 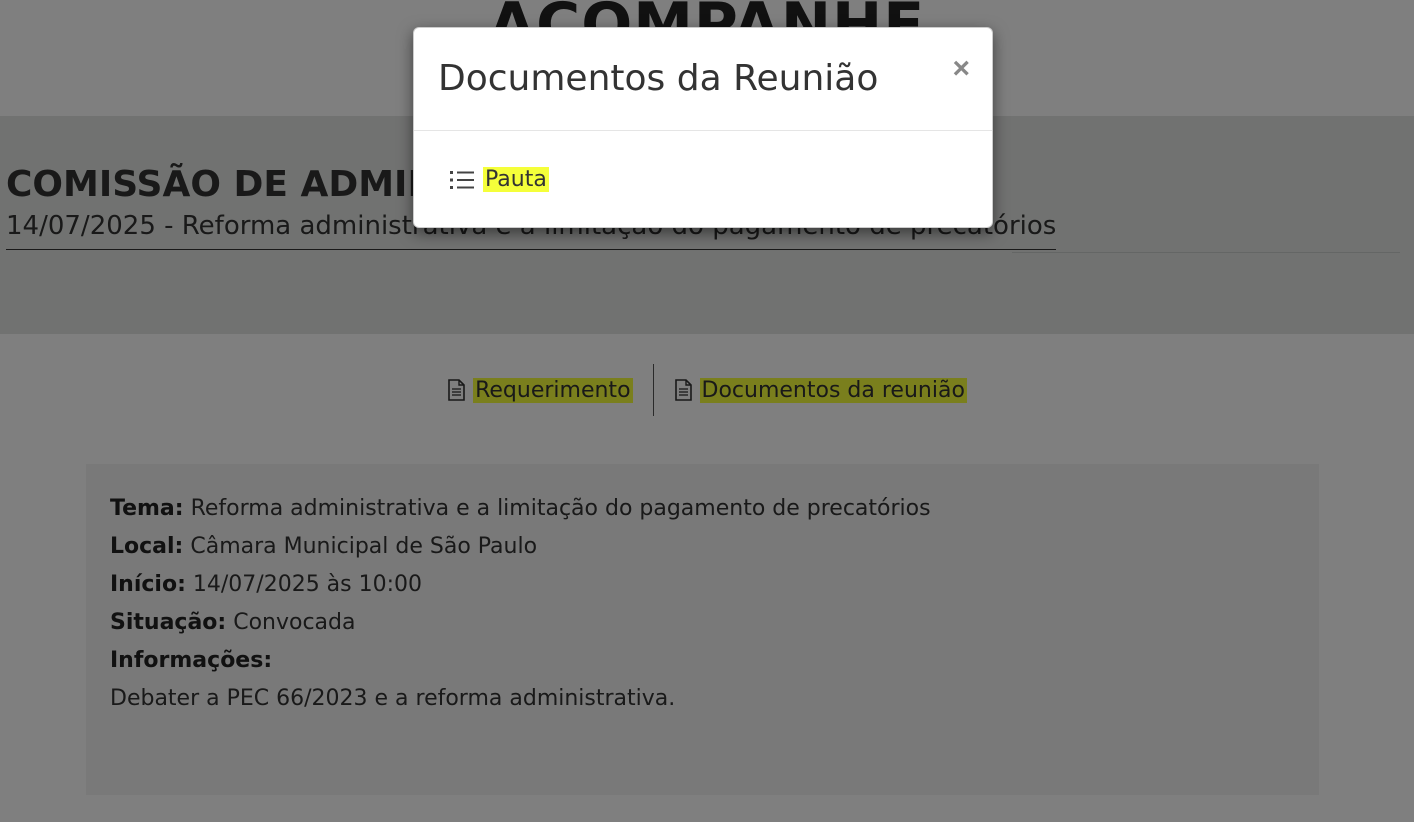 I want to click on pauta-link: Pauta, so click(x=703, y=179).